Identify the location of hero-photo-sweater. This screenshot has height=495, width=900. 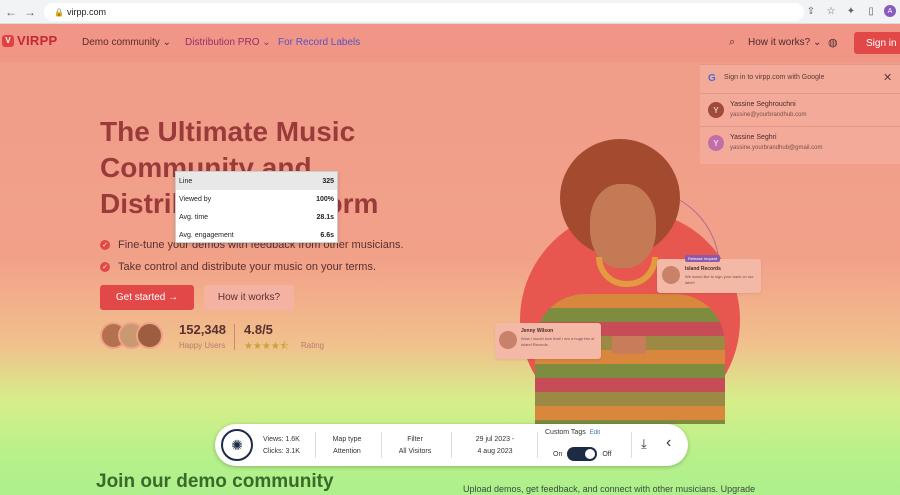
(630, 359).